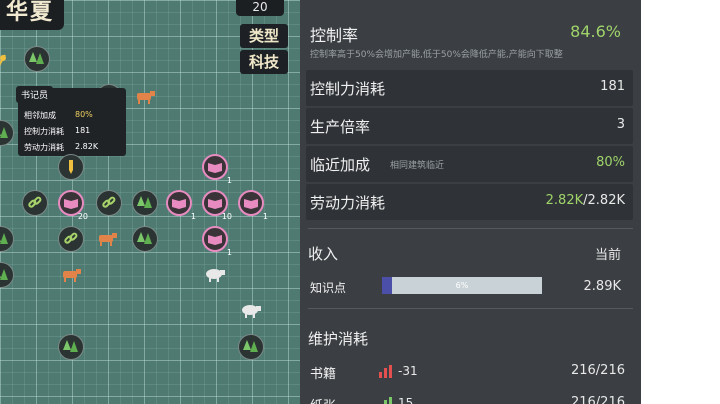 The image size is (720, 404). What do you see at coordinates (408, 371) in the screenshot?
I see `maintenance-item-delta: -31` at bounding box center [408, 371].